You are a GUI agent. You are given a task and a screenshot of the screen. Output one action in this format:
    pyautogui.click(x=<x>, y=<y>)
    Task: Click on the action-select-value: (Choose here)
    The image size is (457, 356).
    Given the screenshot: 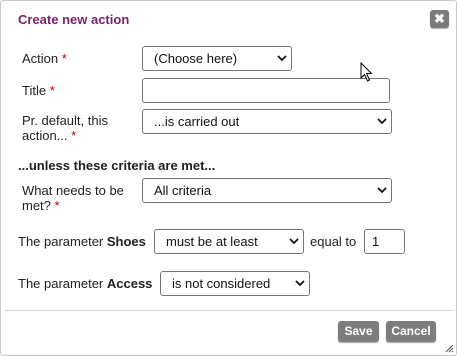 What is the action you would take?
    pyautogui.click(x=196, y=58)
    